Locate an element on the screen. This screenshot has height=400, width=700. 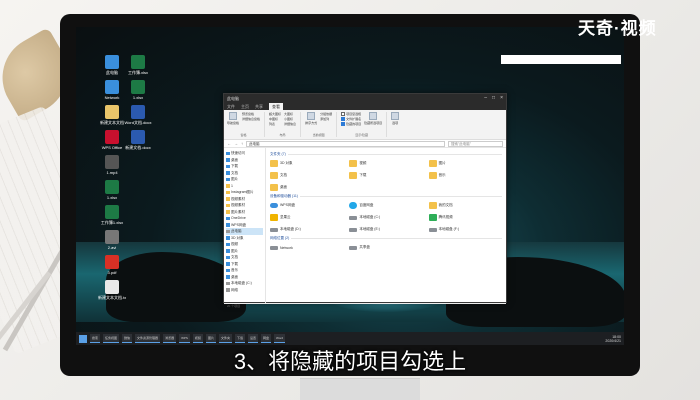
explorer-item: 本地磁盘 (F:) is located at coordinates (465, 229).